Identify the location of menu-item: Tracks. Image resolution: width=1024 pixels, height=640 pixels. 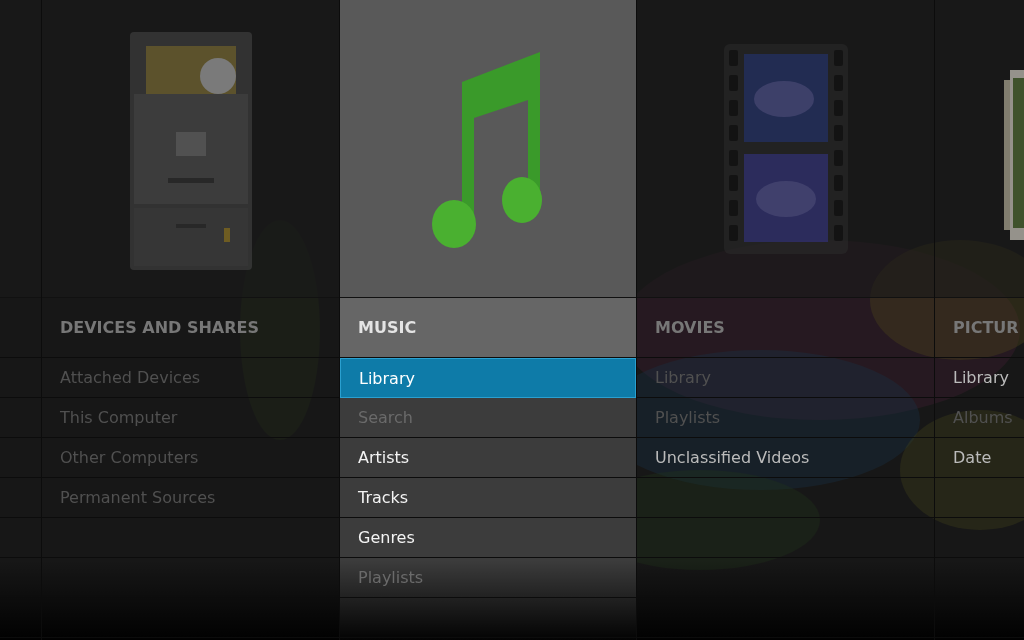
(488, 498).